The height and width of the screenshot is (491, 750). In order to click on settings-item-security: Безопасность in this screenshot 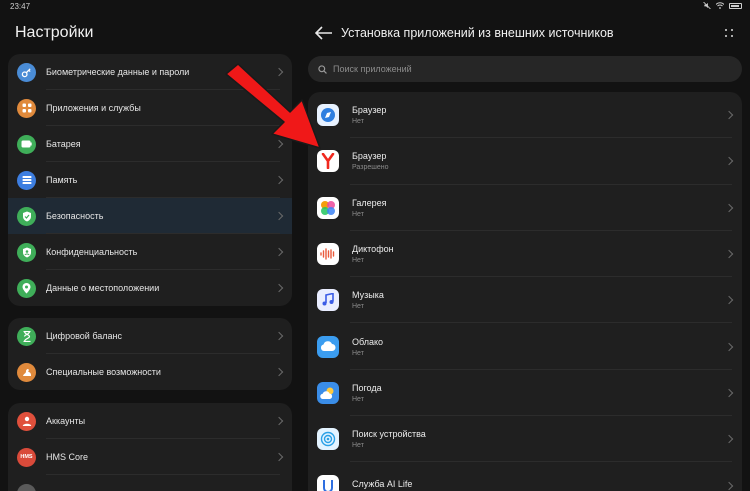, I will do `click(150, 216)`.